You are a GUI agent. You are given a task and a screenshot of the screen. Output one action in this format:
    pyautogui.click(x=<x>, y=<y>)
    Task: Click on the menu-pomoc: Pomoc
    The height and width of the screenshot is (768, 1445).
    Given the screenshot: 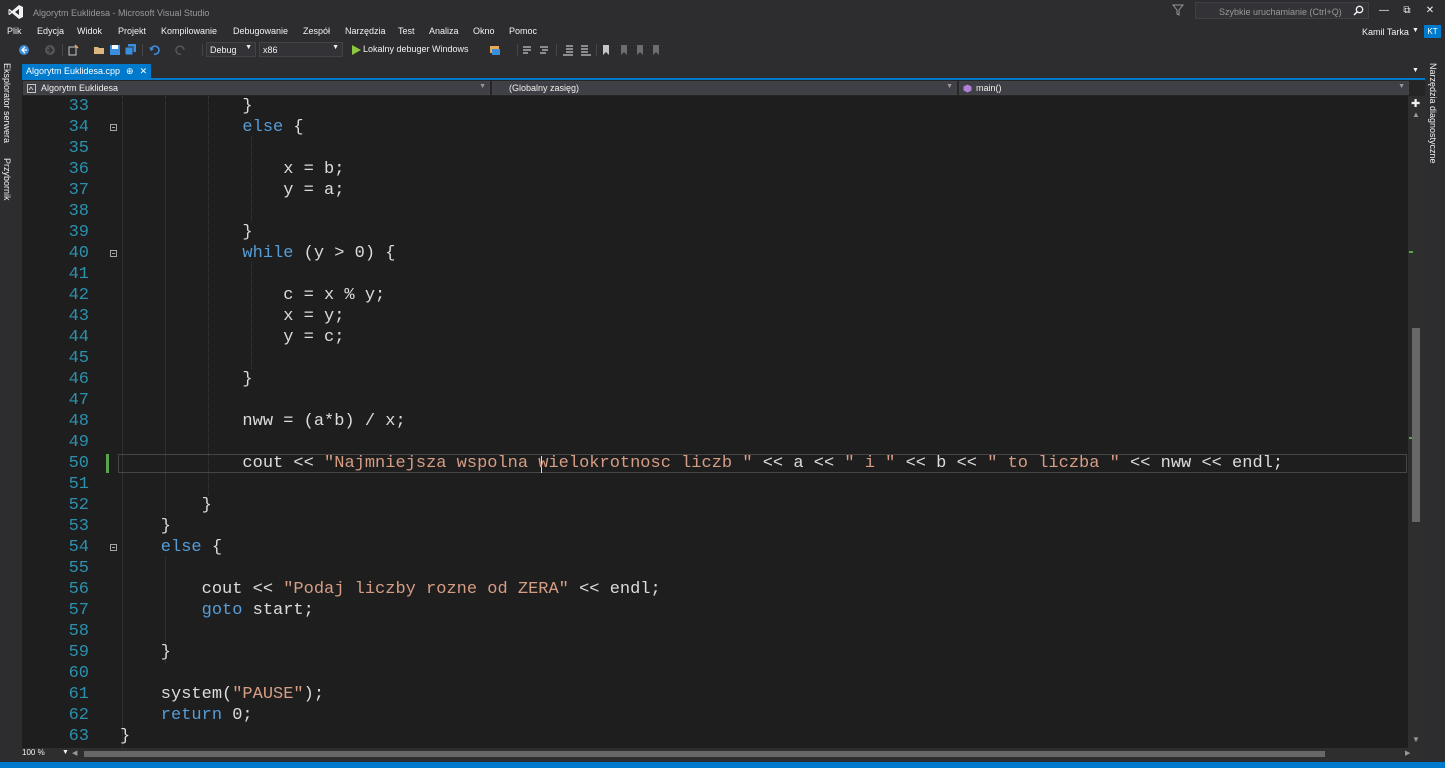 What is the action you would take?
    pyautogui.click(x=523, y=31)
    